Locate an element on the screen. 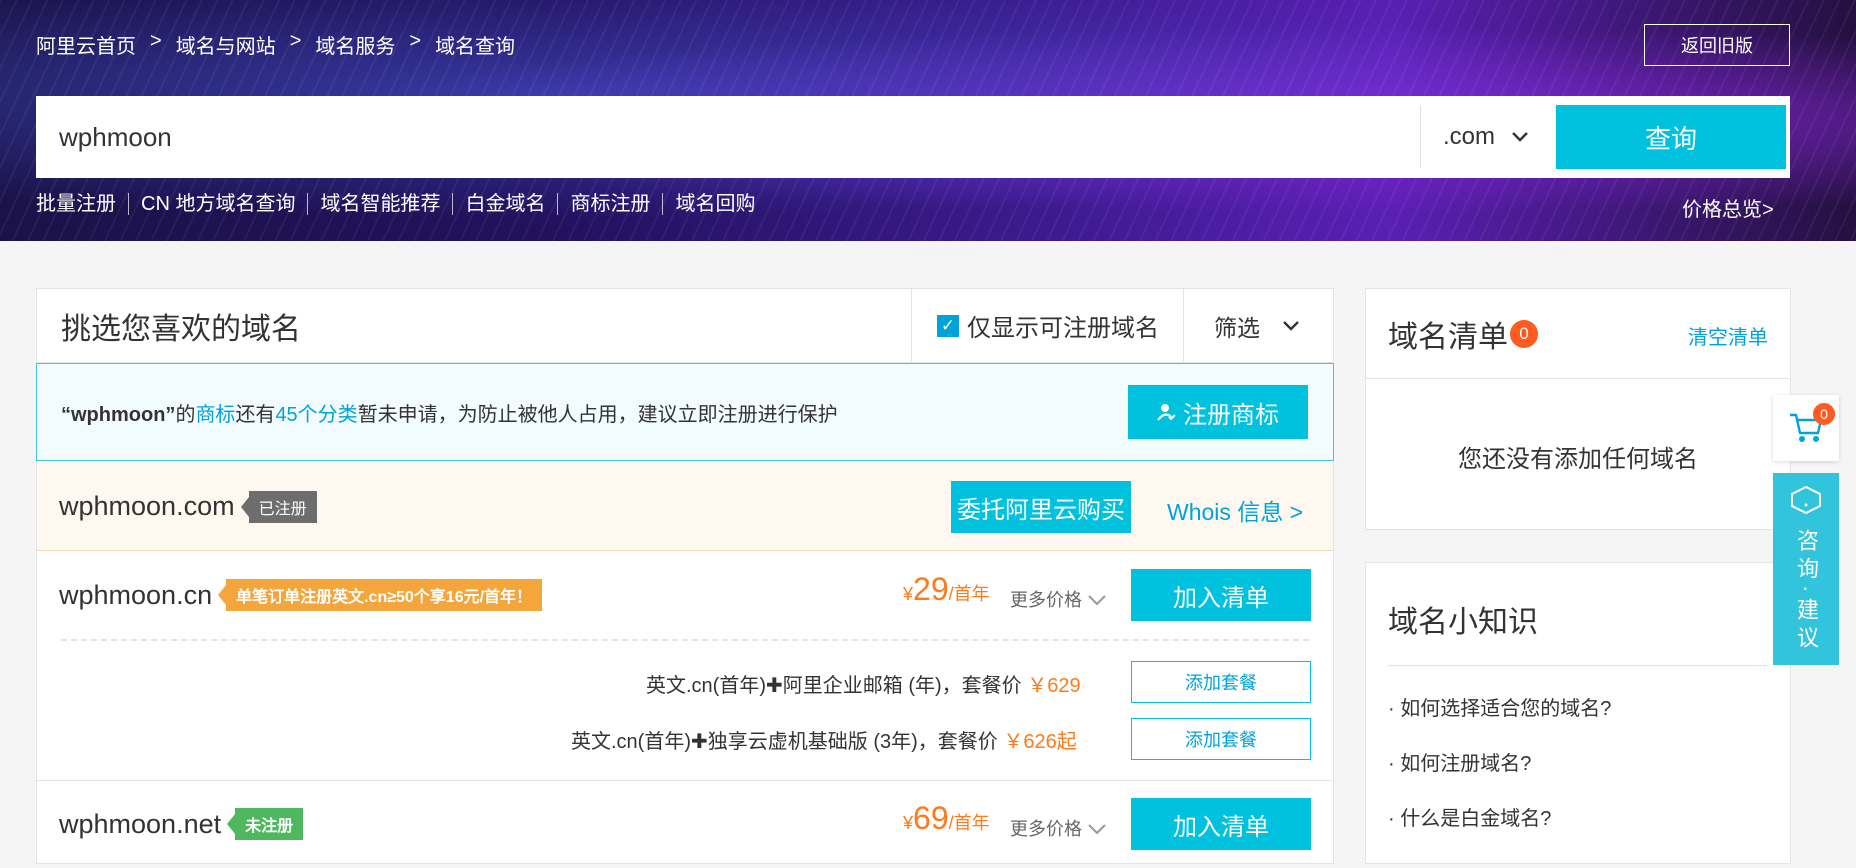  filter-label: 筛选 is located at coordinates (1237, 327).